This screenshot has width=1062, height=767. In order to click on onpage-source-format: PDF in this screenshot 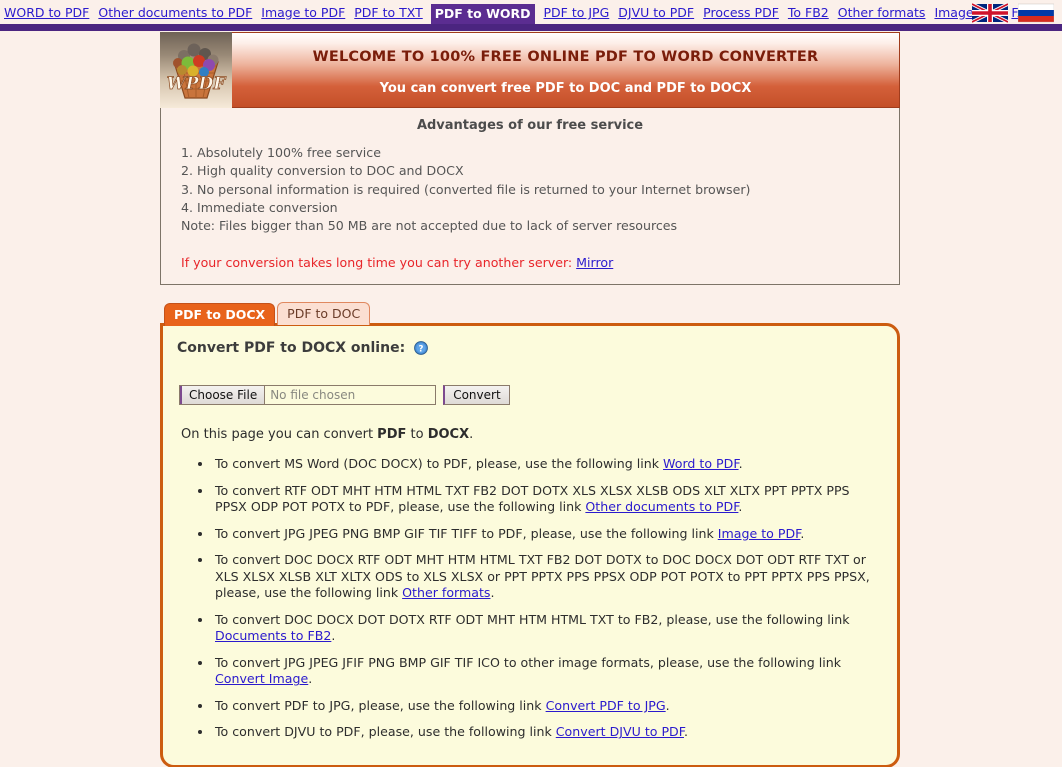, I will do `click(392, 435)`.